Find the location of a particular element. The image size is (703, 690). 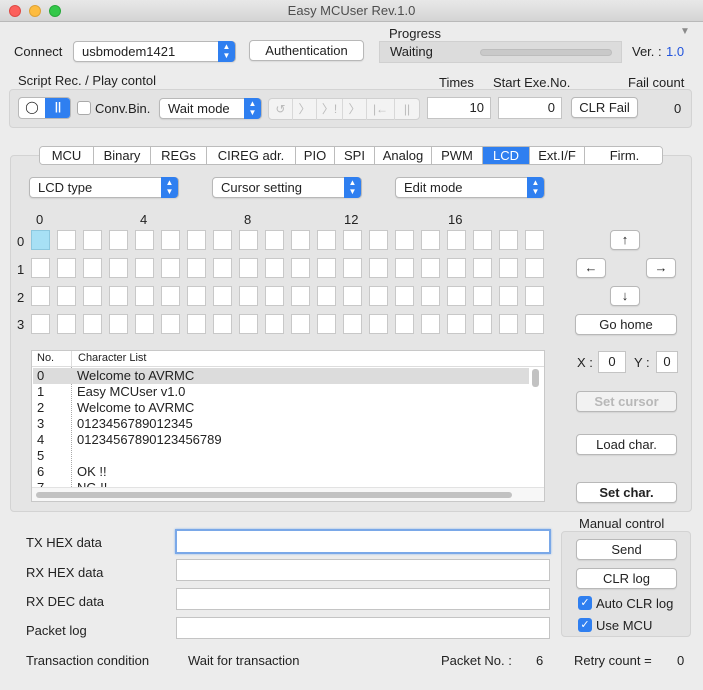

list-item: 1 Easy MCUser v1.0 is located at coordinates (281, 392).